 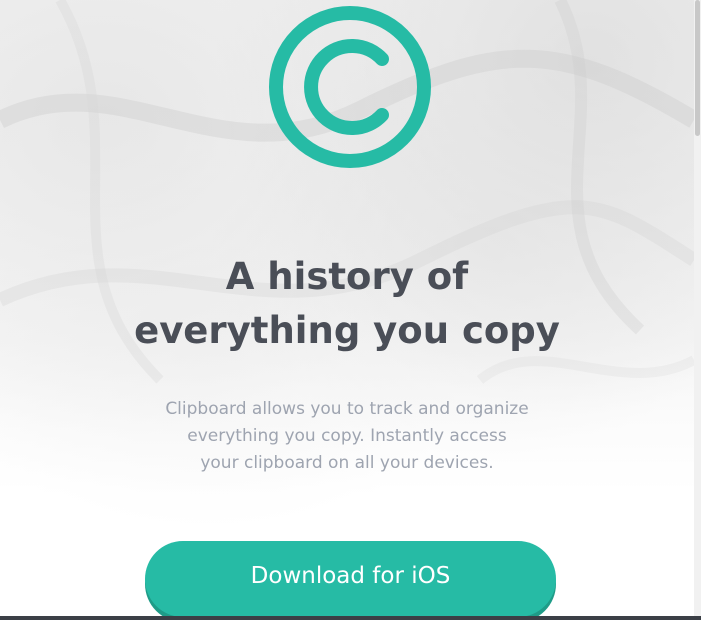 What do you see at coordinates (347, 276) in the screenshot?
I see `page-title-line: A history of` at bounding box center [347, 276].